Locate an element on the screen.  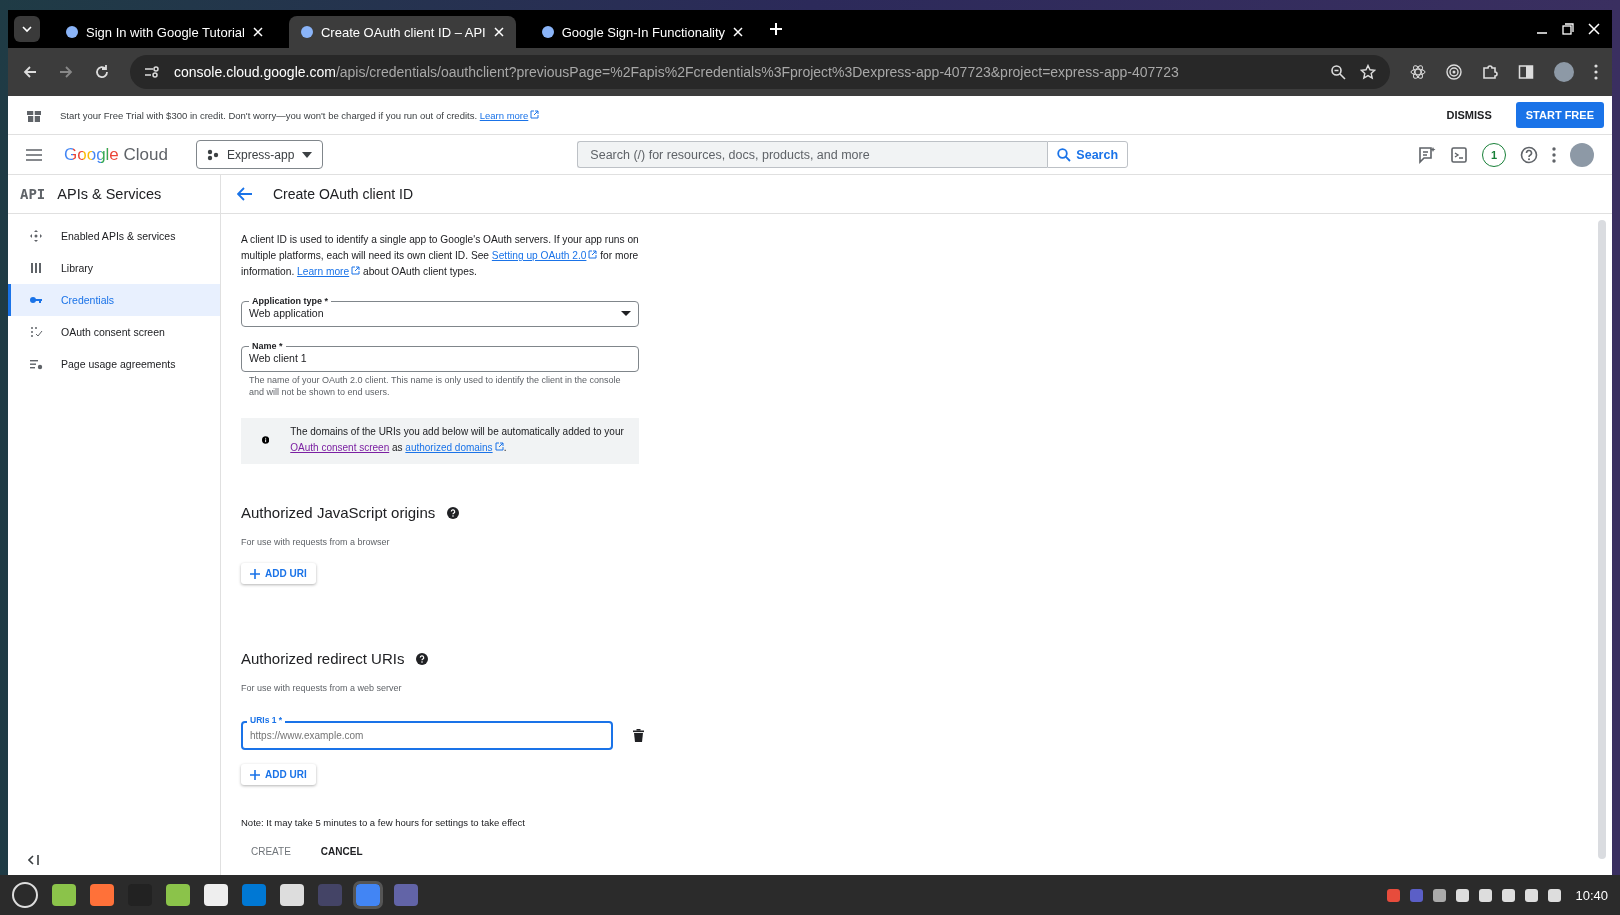
learn-more-link: Learn more is located at coordinates (509, 115).